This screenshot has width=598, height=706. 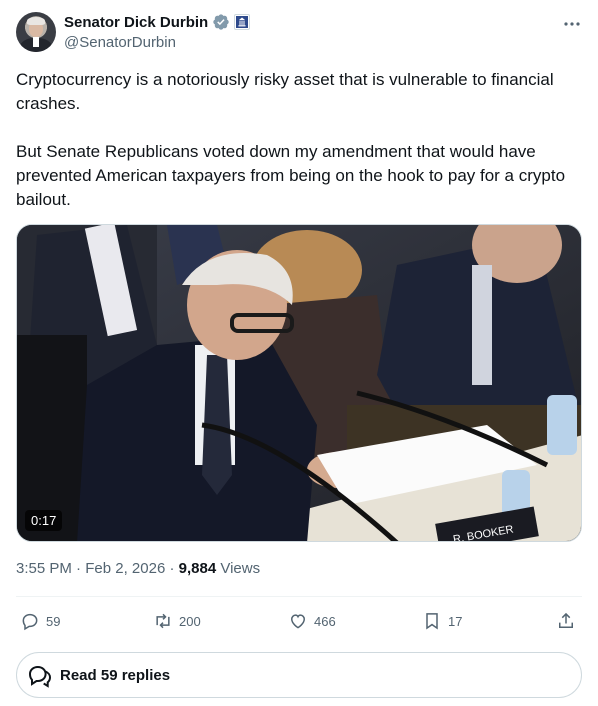 I want to click on heart-icon, so click(x=298, y=621).